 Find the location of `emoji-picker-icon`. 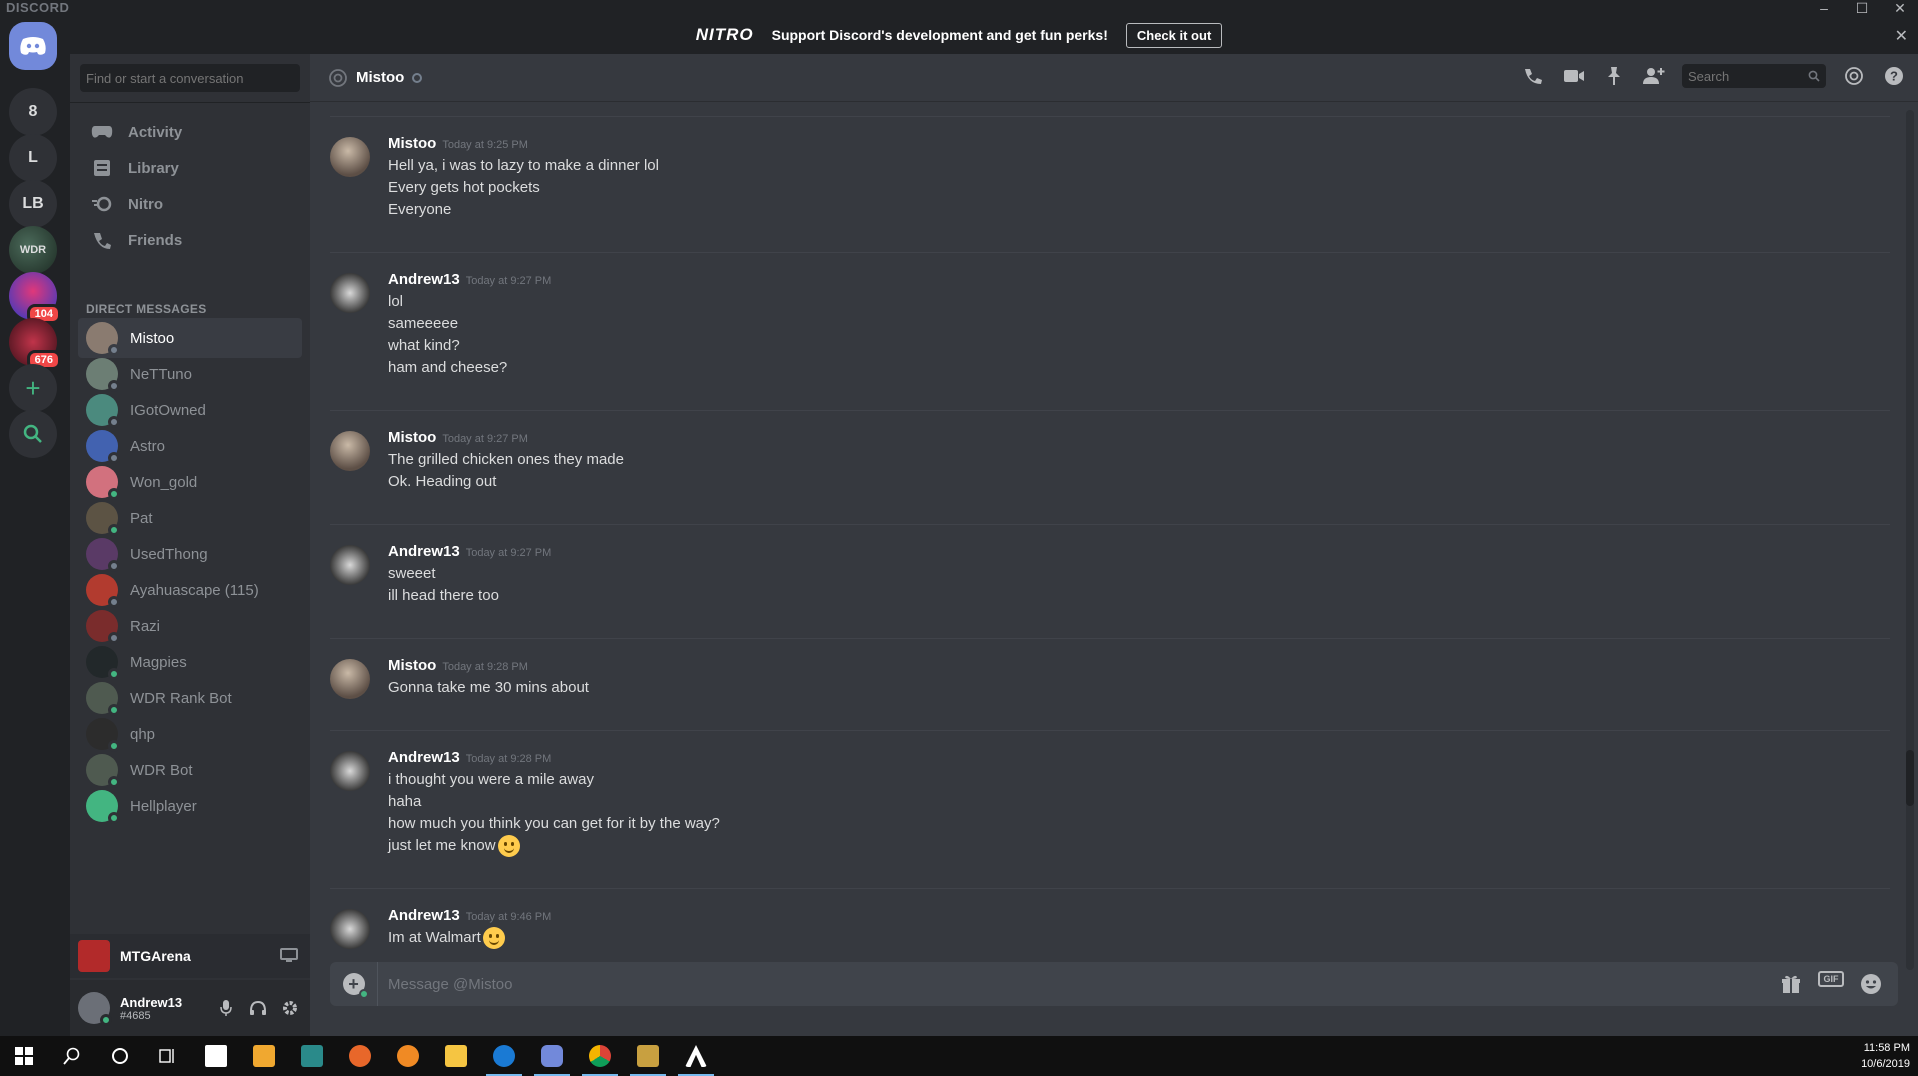

emoji-picker-icon is located at coordinates (1871, 984).